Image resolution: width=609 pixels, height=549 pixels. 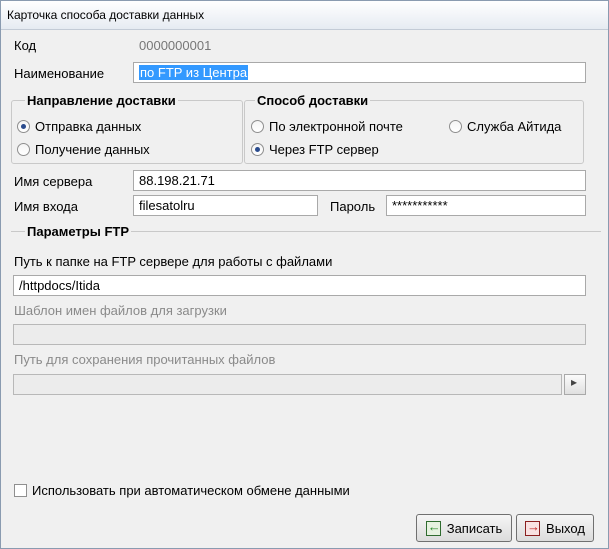 I want to click on radio-itida, so click(x=455, y=126).